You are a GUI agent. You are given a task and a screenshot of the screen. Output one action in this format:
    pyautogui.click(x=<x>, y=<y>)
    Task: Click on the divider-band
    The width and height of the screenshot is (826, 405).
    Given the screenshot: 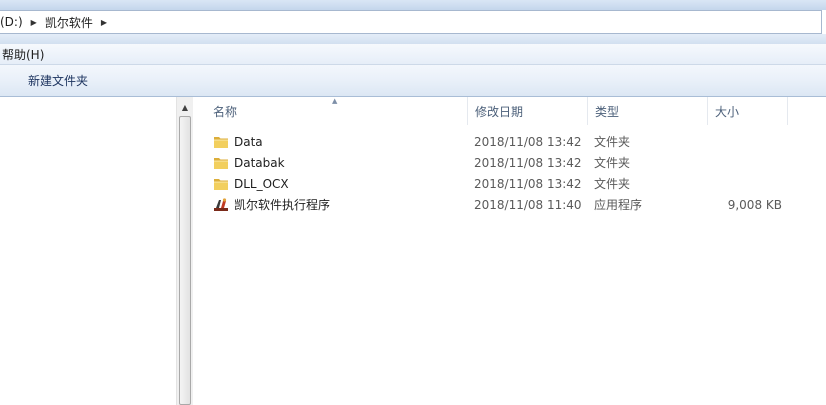 What is the action you would take?
    pyautogui.click(x=413, y=39)
    